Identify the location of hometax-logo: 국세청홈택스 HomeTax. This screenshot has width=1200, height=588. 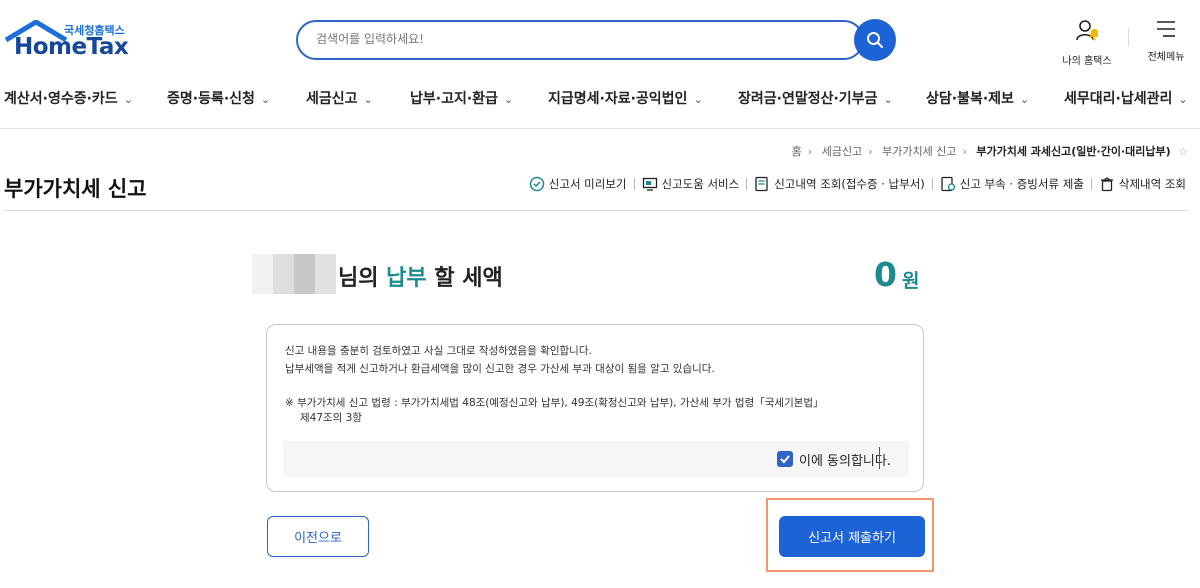
(69, 42).